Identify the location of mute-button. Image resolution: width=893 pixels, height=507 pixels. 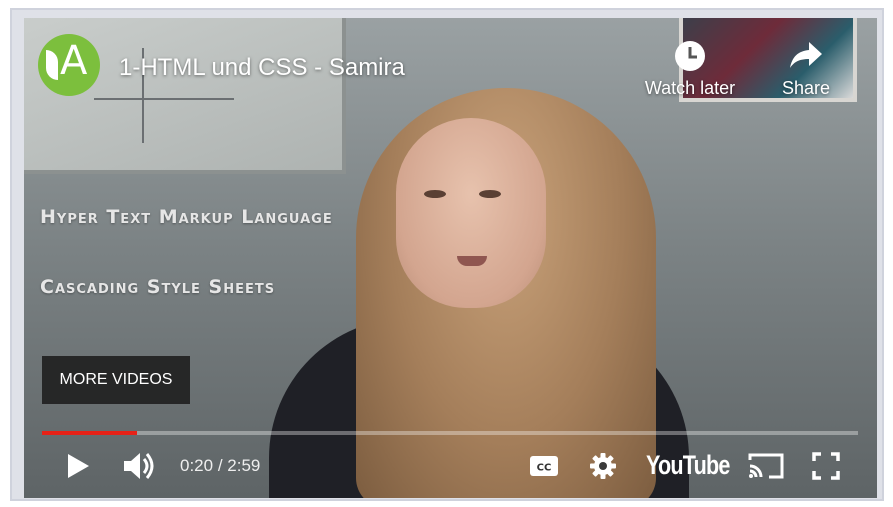
(140, 466).